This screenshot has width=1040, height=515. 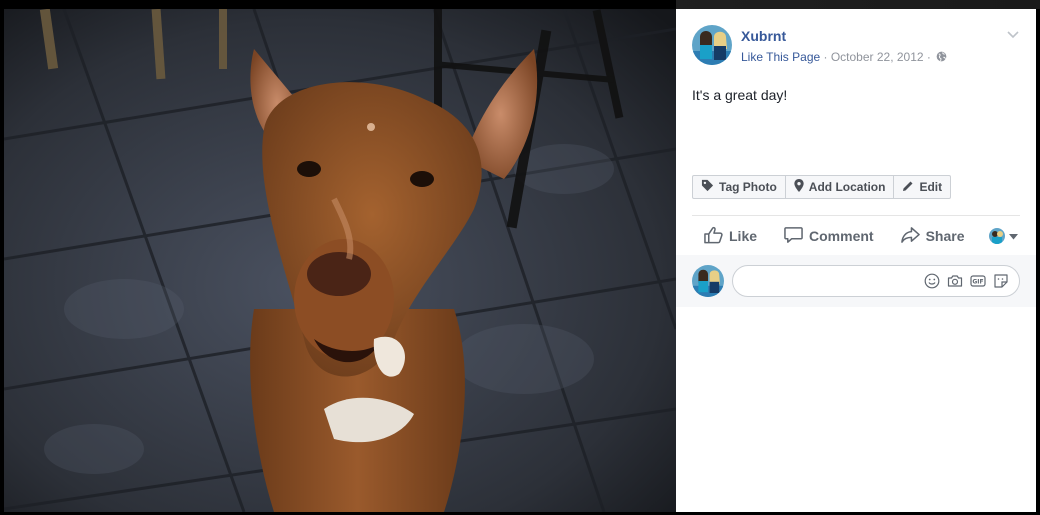 I want to click on comment-composer: GIF, so click(x=856, y=281).